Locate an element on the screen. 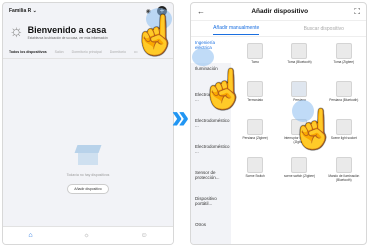 This screenshot has height=247, width=369. add-device-button: Añadir dispositivo is located at coordinates (88, 189).